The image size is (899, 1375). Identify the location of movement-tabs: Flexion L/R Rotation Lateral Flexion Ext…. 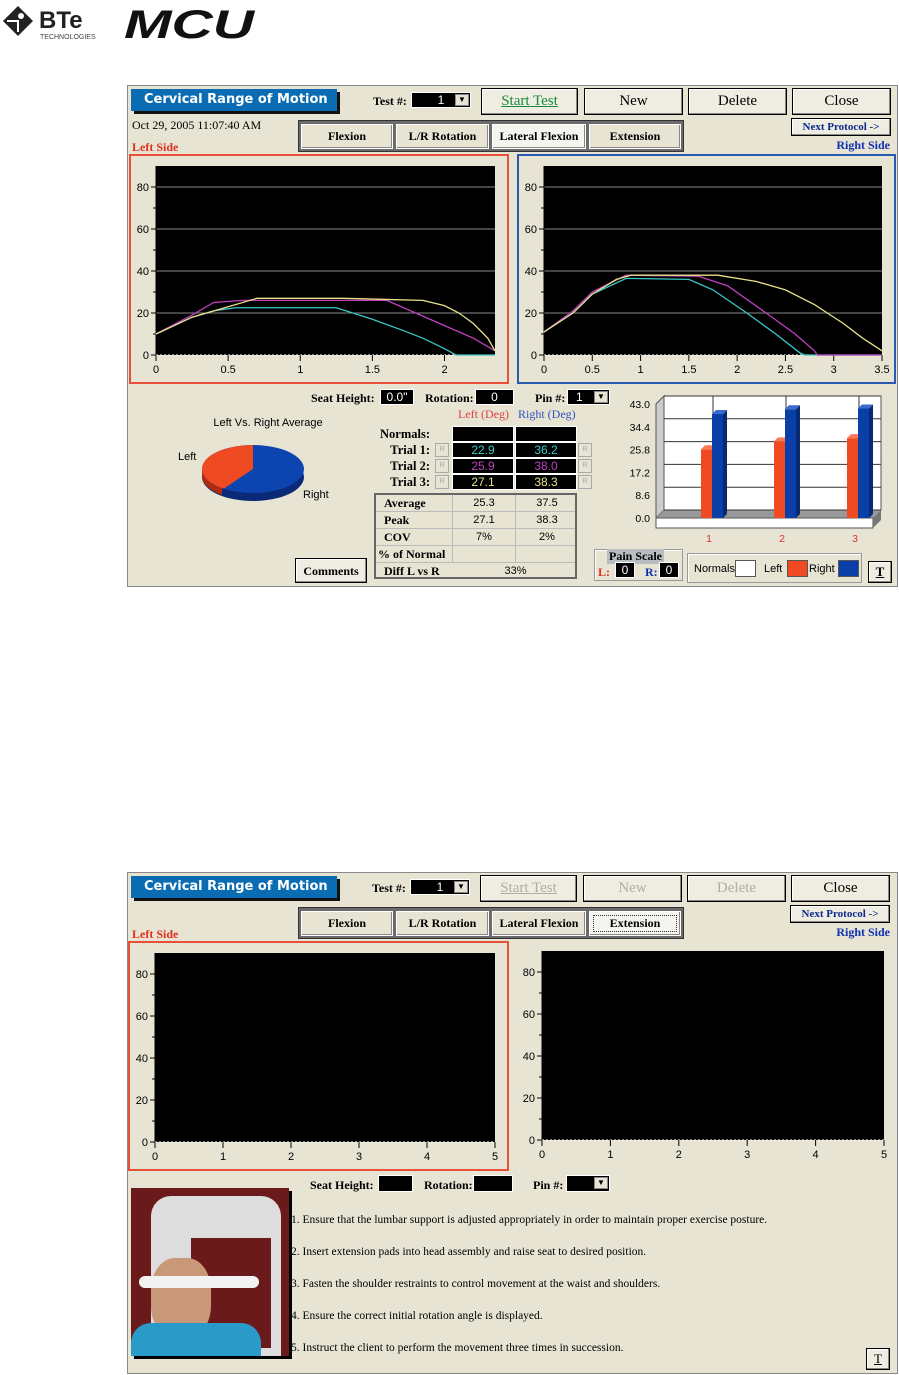
(491, 136).